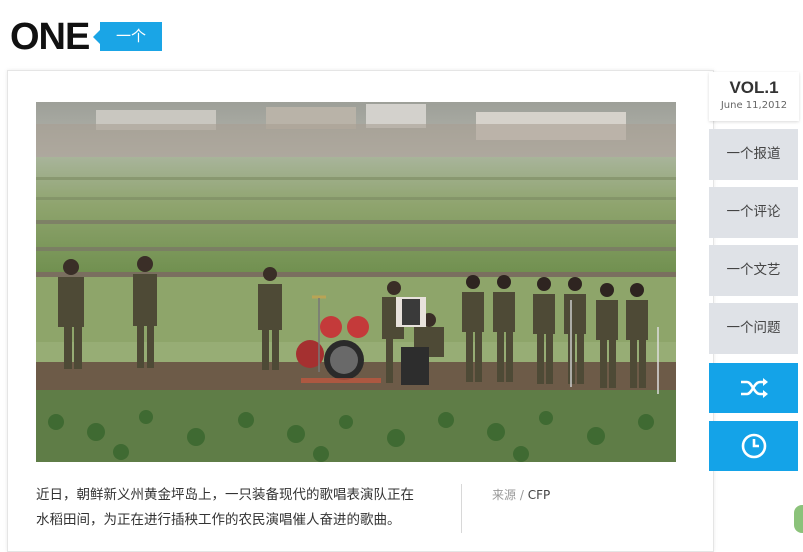 This screenshot has height=552, width=803. What do you see at coordinates (753, 328) in the screenshot?
I see `nav-item-question: 一个问题` at bounding box center [753, 328].